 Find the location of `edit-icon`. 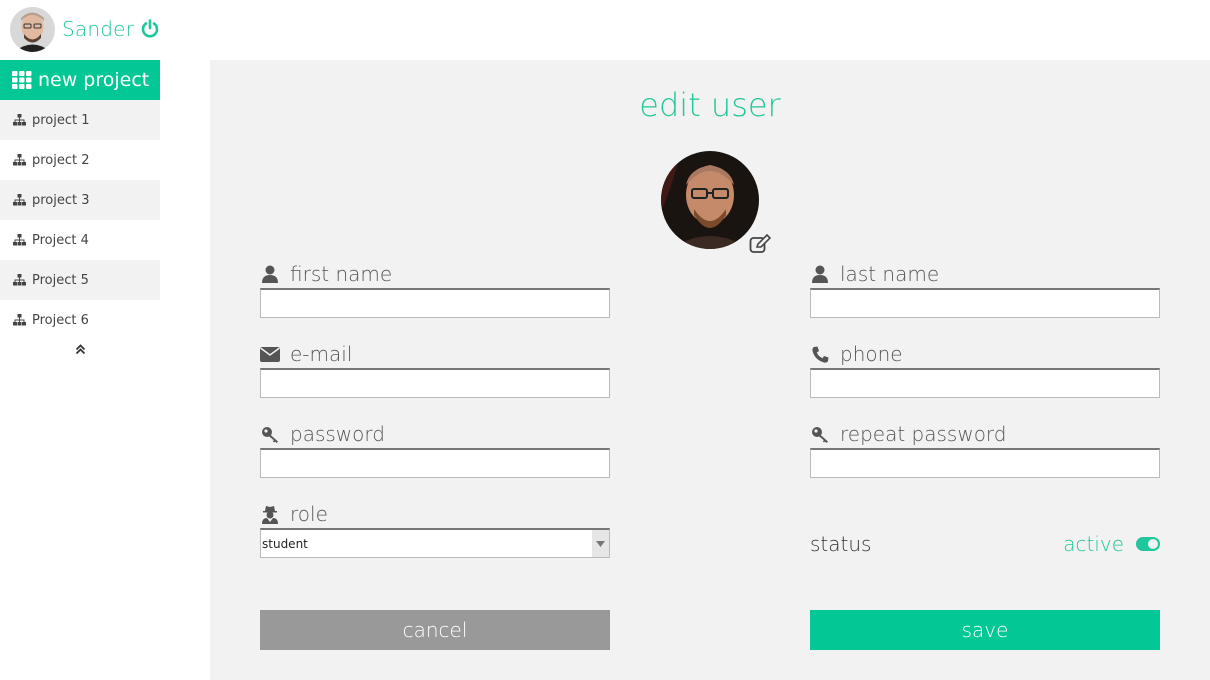

edit-icon is located at coordinates (760, 244).